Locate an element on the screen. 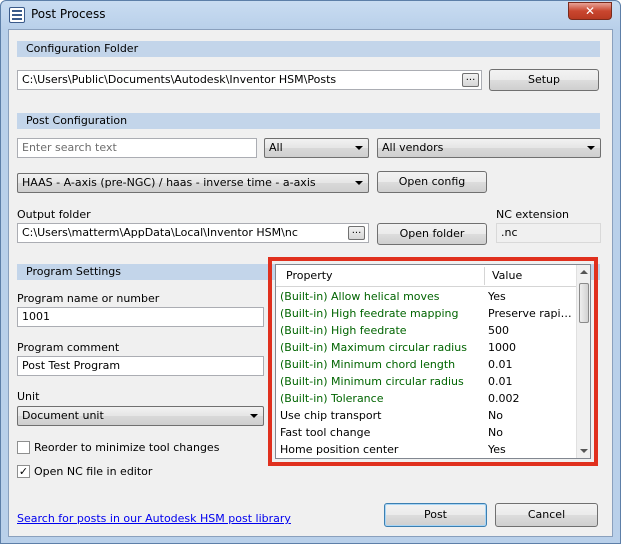 The width and height of the screenshot is (621, 544). nc-extension-field: .nc is located at coordinates (548, 233).